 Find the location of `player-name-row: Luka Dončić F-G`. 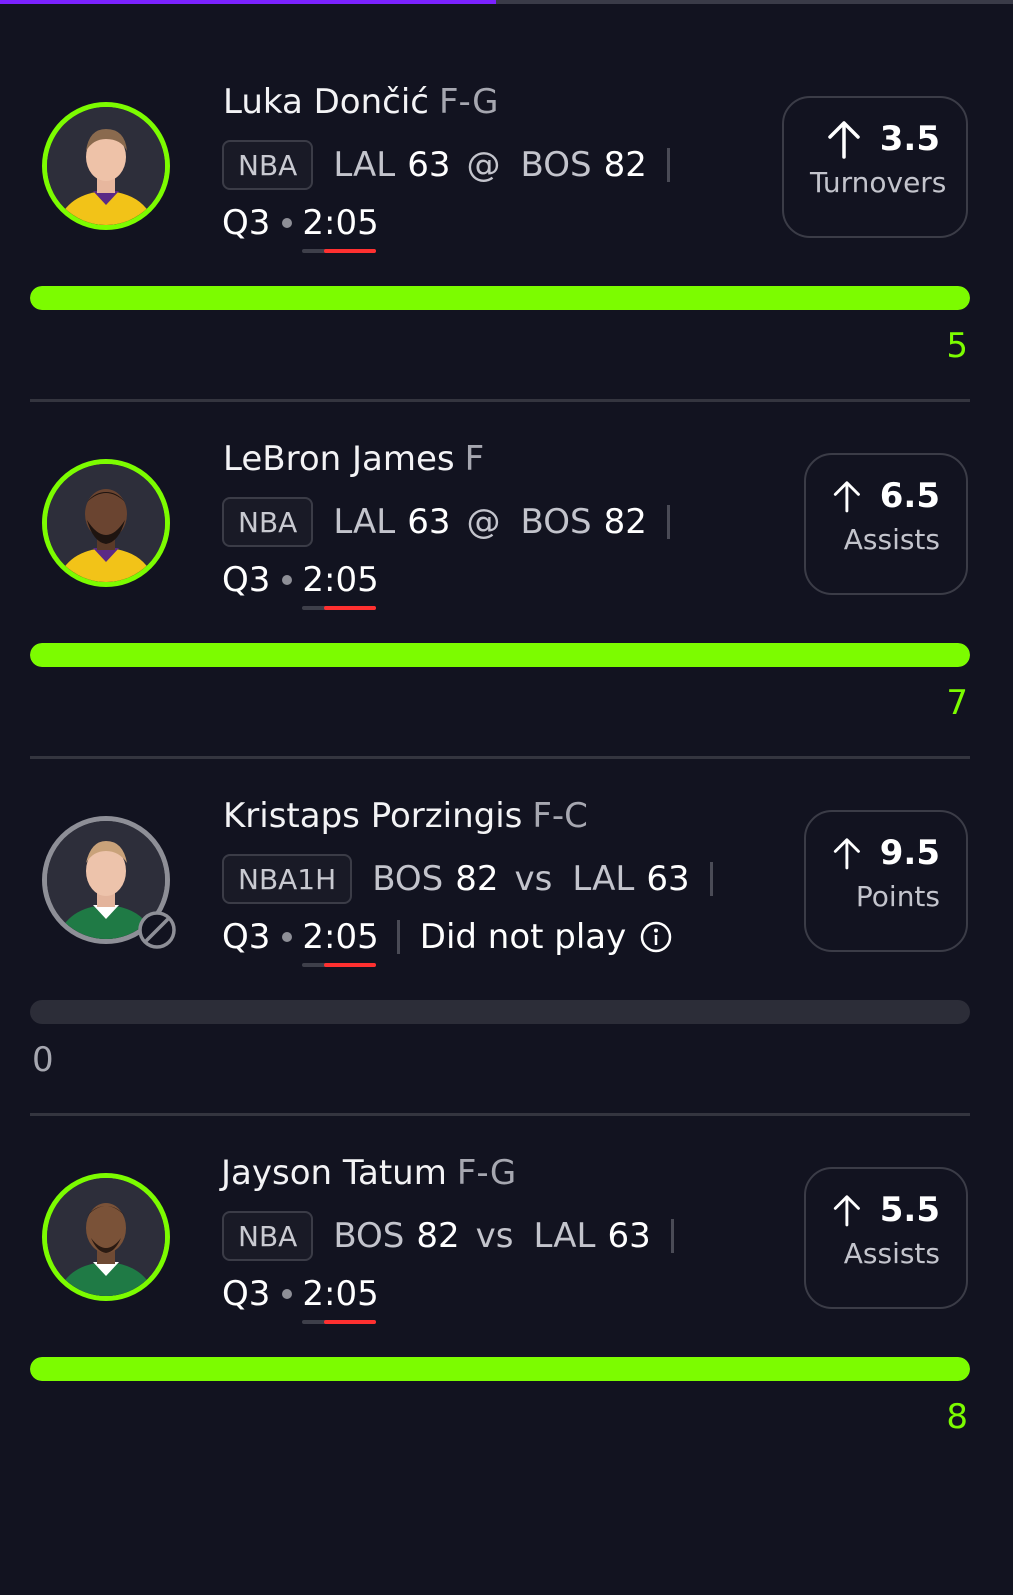

player-name-row: Luka Dončić F-G is located at coordinates (360, 102).